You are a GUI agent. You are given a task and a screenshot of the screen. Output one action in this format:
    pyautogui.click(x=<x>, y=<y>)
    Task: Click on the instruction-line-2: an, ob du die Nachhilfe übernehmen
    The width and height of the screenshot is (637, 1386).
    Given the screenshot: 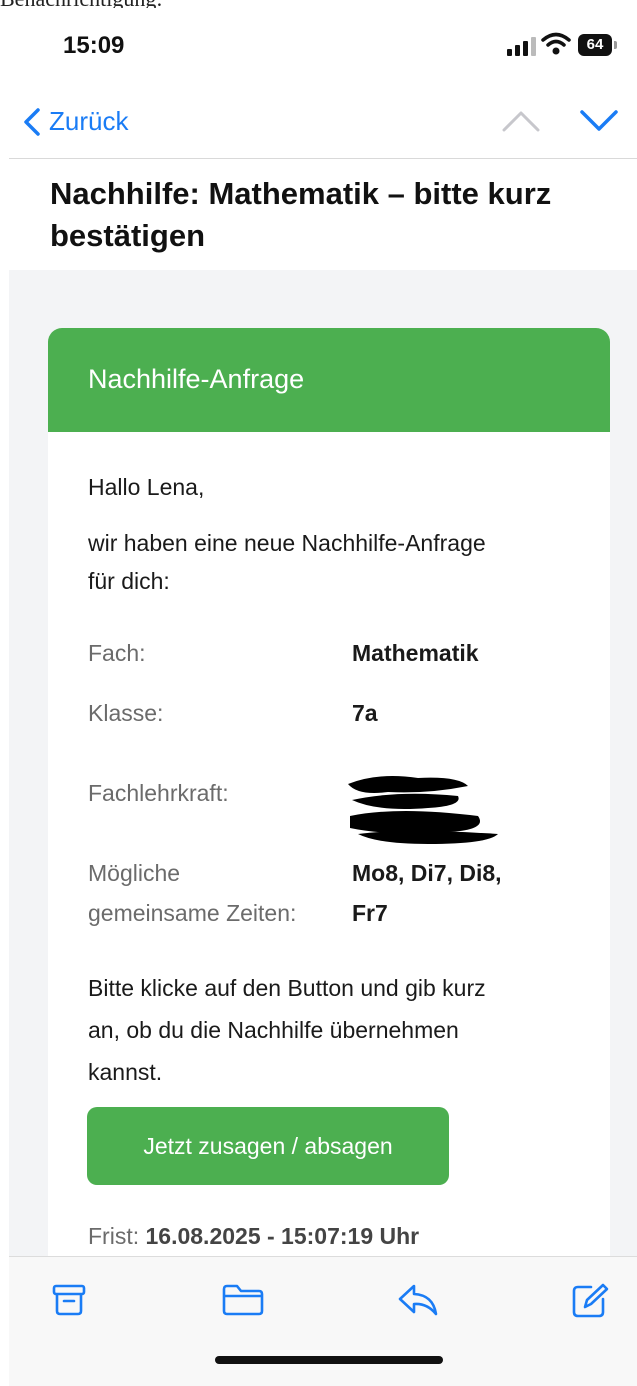 What is the action you would take?
    pyautogui.click(x=273, y=1030)
    